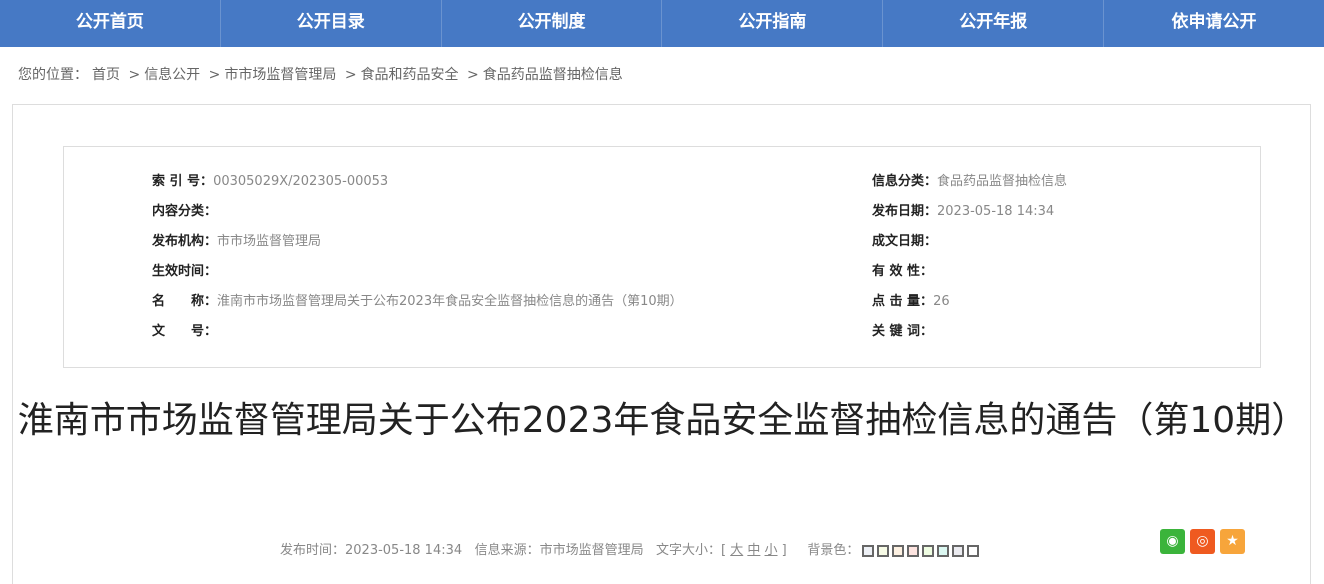 The width and height of the screenshot is (1324, 584). I want to click on info-source: 信息来源：市市场监督管理局, so click(559, 550).